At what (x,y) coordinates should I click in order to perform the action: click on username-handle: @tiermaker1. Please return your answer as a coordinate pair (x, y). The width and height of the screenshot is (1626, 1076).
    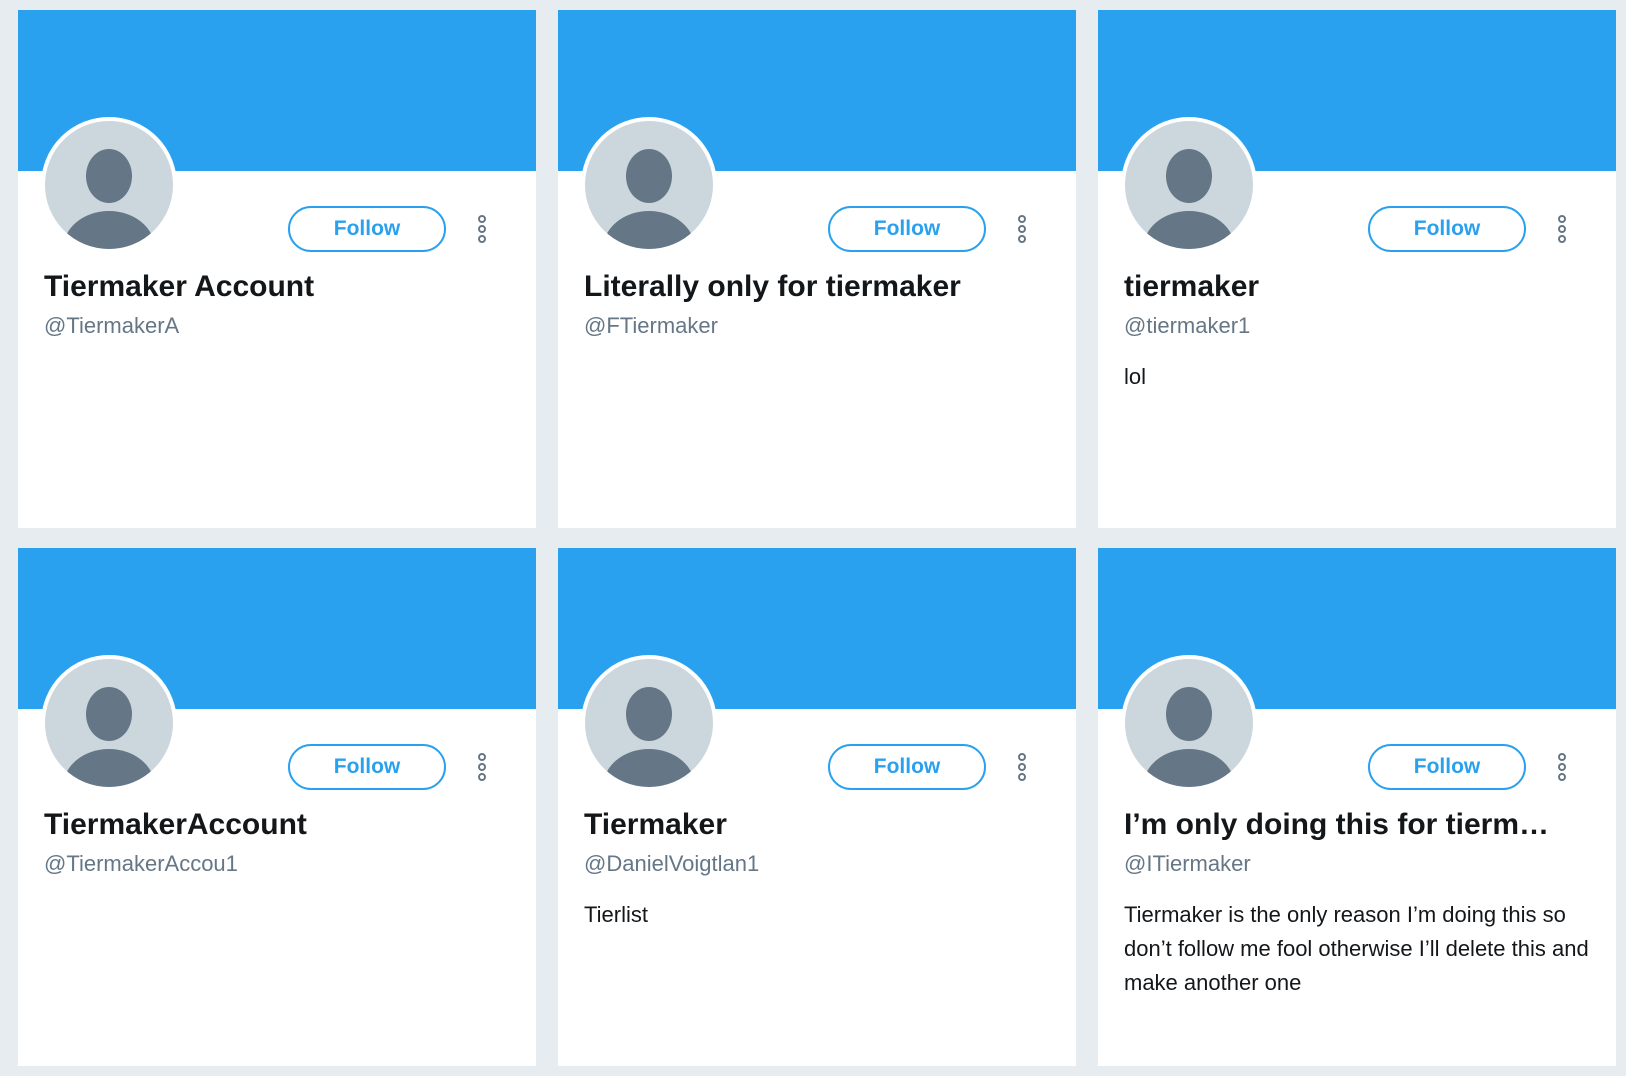
    Looking at the image, I should click on (1187, 326).